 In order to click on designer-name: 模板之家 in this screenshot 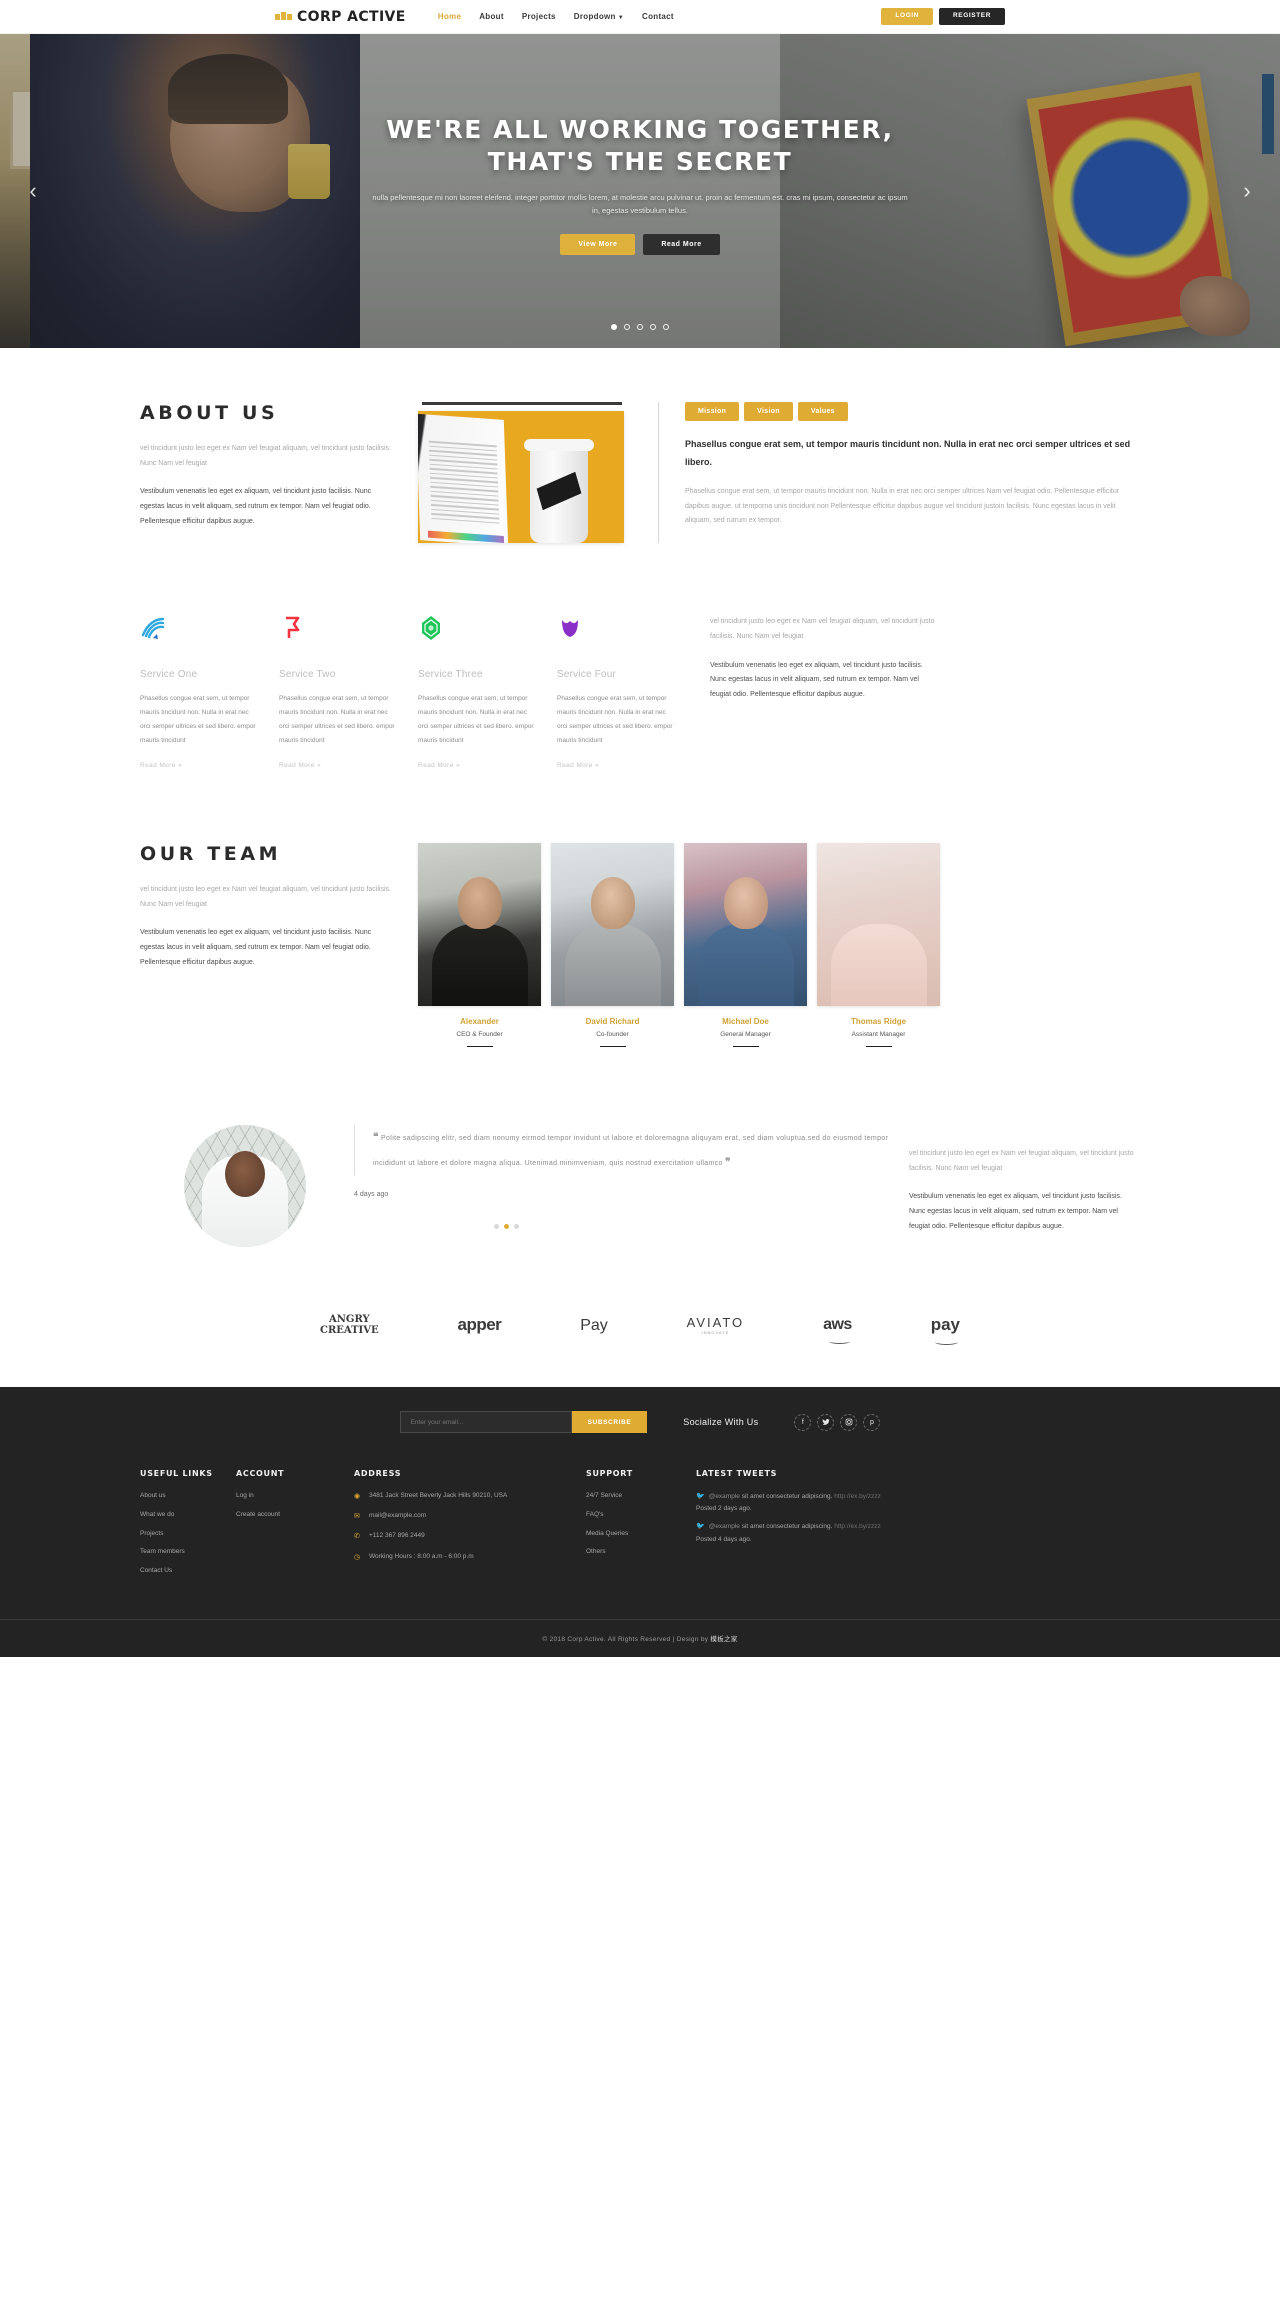, I will do `click(723, 1639)`.